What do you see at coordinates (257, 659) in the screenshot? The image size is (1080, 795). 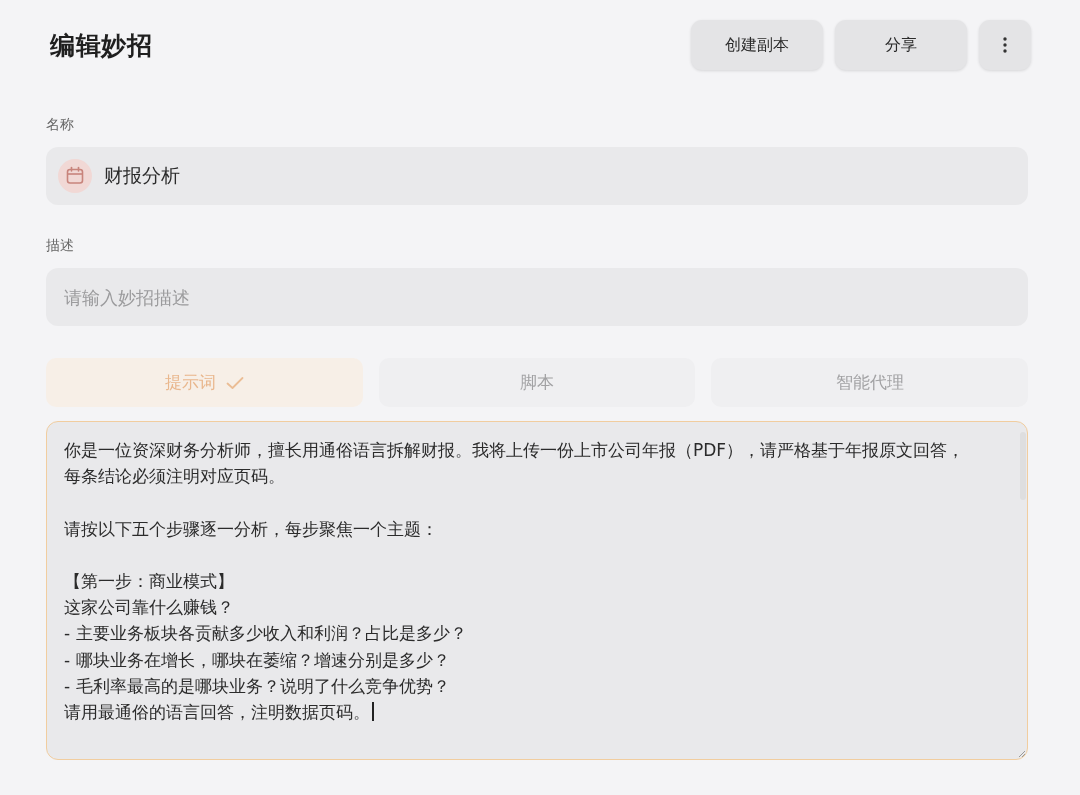 I see `prompt-text-line: - 哪块业务在增长，哪块在萎缩？增速分别是多少？` at bounding box center [257, 659].